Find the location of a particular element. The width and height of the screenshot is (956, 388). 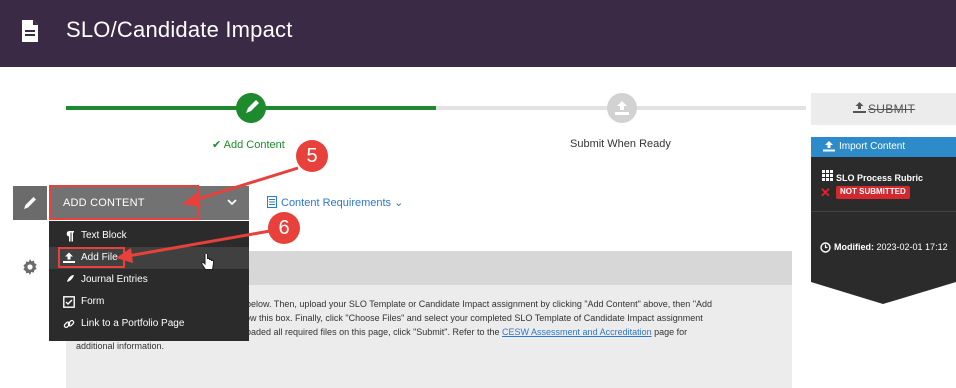

instructions-line-3-post: page for is located at coordinates (669, 332).